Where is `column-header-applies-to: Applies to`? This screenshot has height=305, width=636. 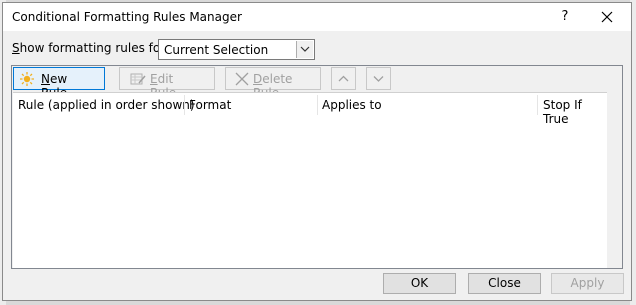
column-header-applies-to: Applies to is located at coordinates (352, 105).